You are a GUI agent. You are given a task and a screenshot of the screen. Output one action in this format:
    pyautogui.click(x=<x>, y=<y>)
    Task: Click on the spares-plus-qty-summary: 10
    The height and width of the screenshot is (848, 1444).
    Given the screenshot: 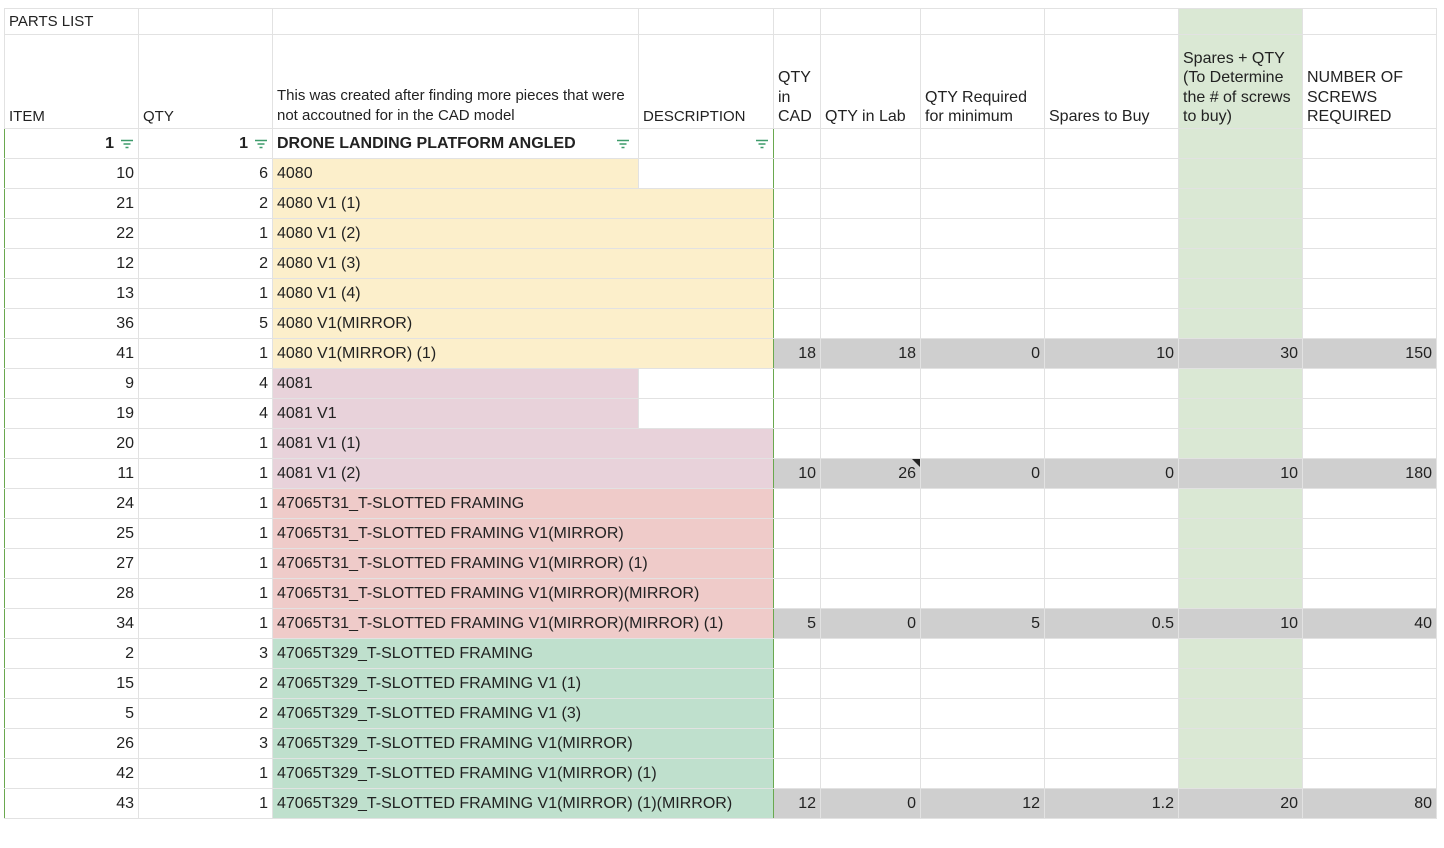 What is the action you would take?
    pyautogui.click(x=1240, y=623)
    